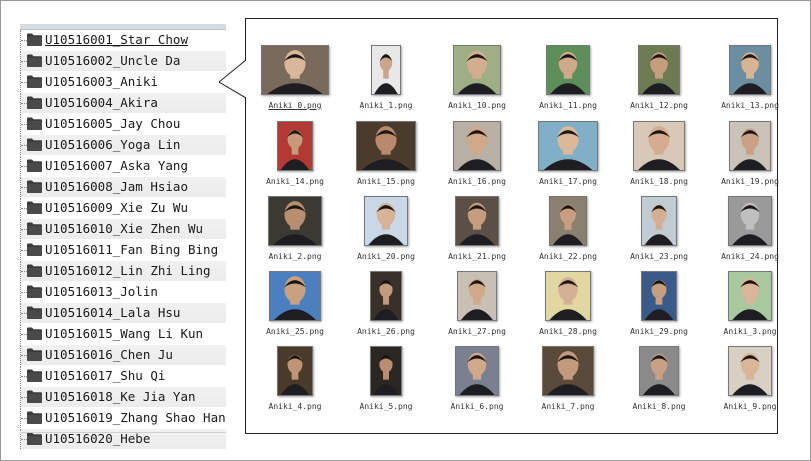 The image size is (811, 461). I want to click on file-thumbnail-item: Aniki_0.png, so click(295, 82).